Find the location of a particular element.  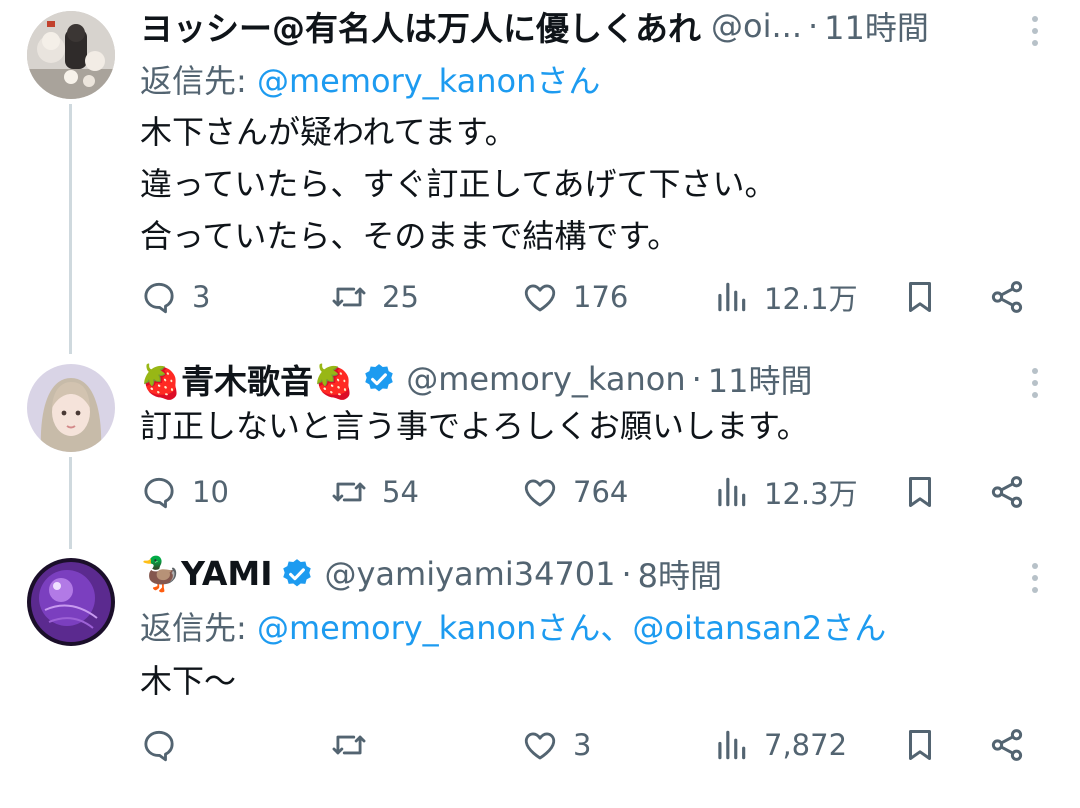

action-bar: 3 7,872 is located at coordinates (590, 745).